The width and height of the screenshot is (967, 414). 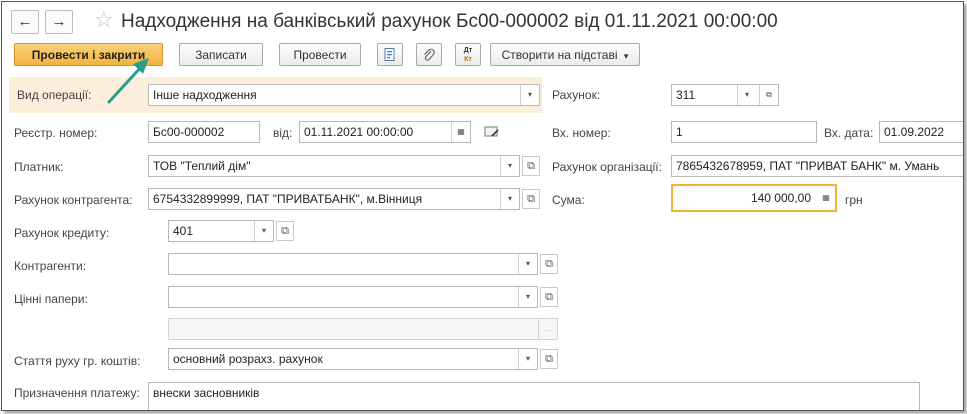 What do you see at coordinates (744, 132) in the screenshot?
I see `incoming-number-input: 1` at bounding box center [744, 132].